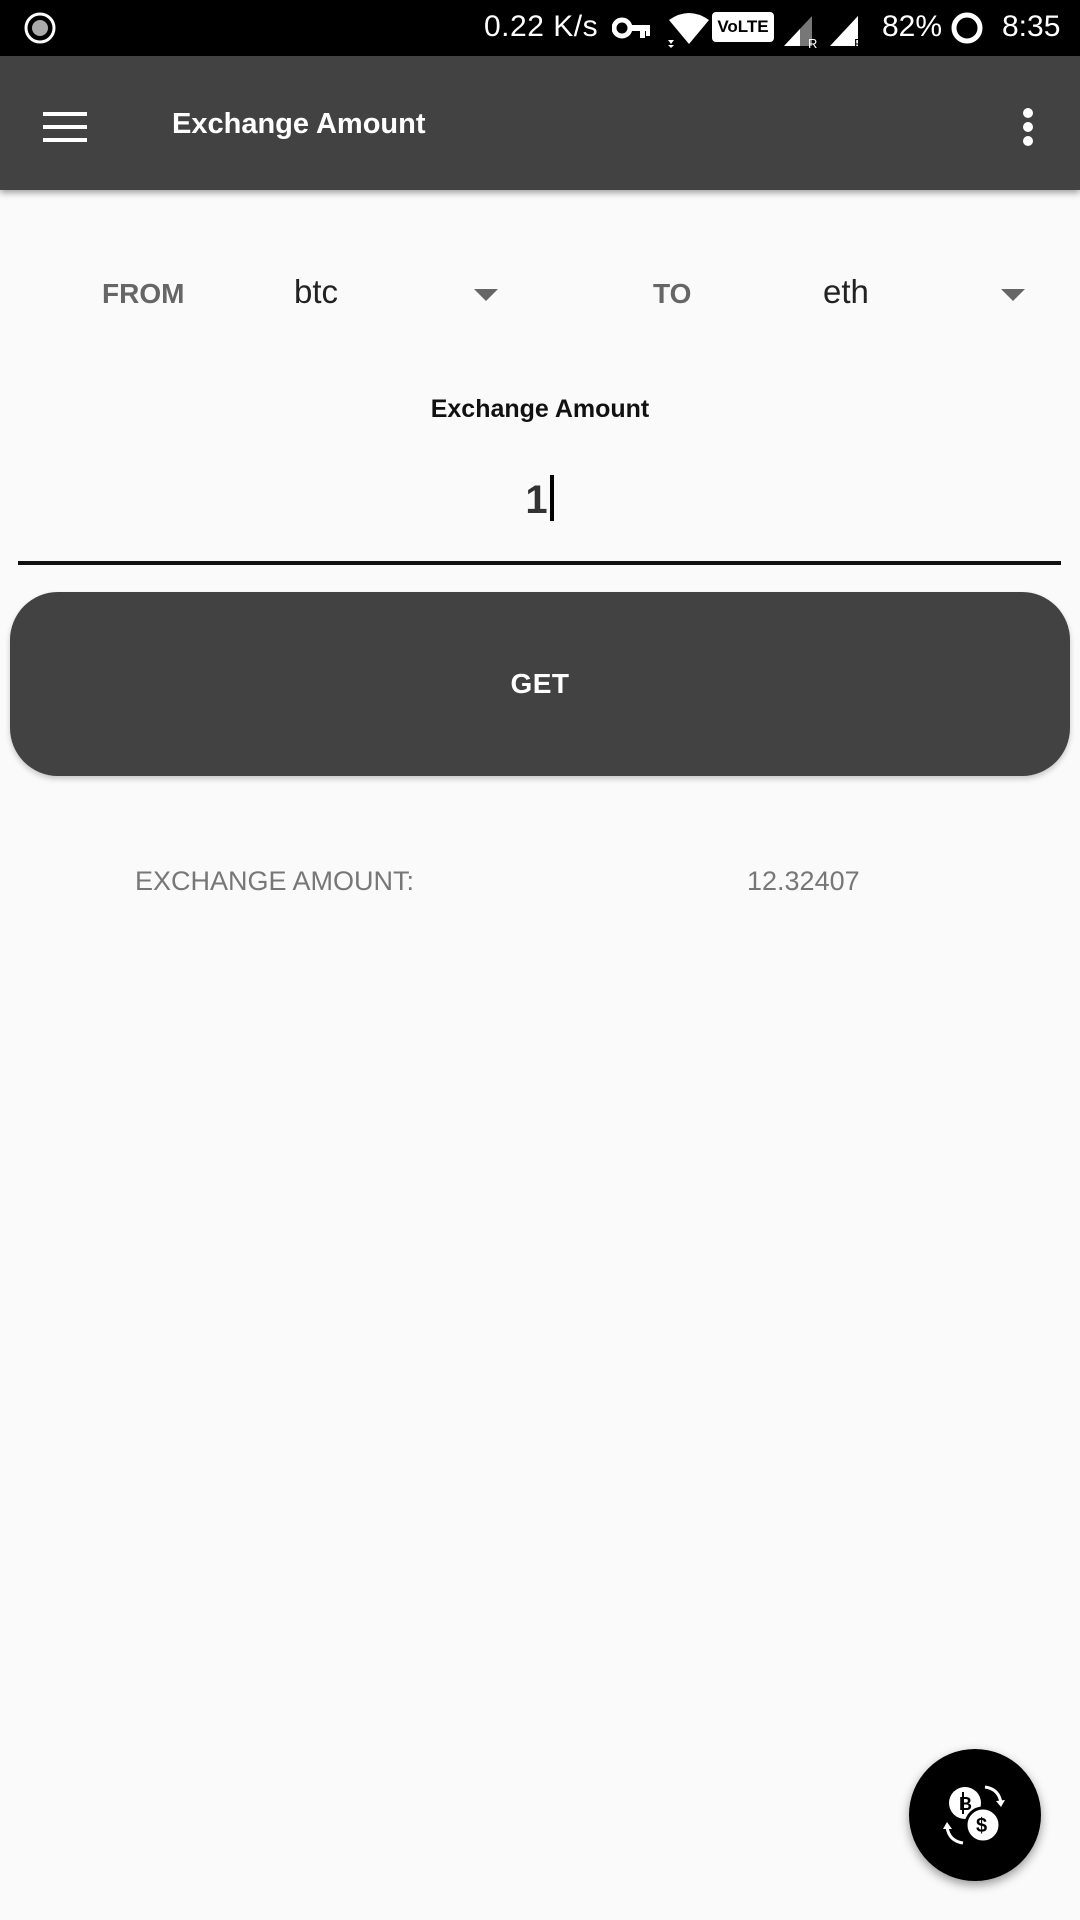 The width and height of the screenshot is (1080, 1920). I want to click on amount-input-content: 1, so click(539, 499).